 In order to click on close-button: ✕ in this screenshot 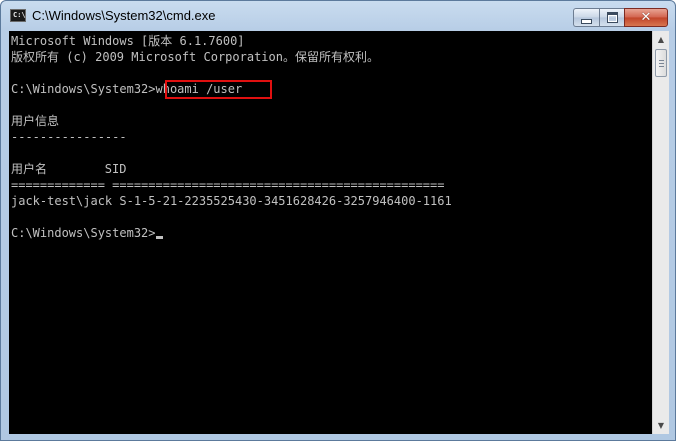, I will do `click(646, 17)`.